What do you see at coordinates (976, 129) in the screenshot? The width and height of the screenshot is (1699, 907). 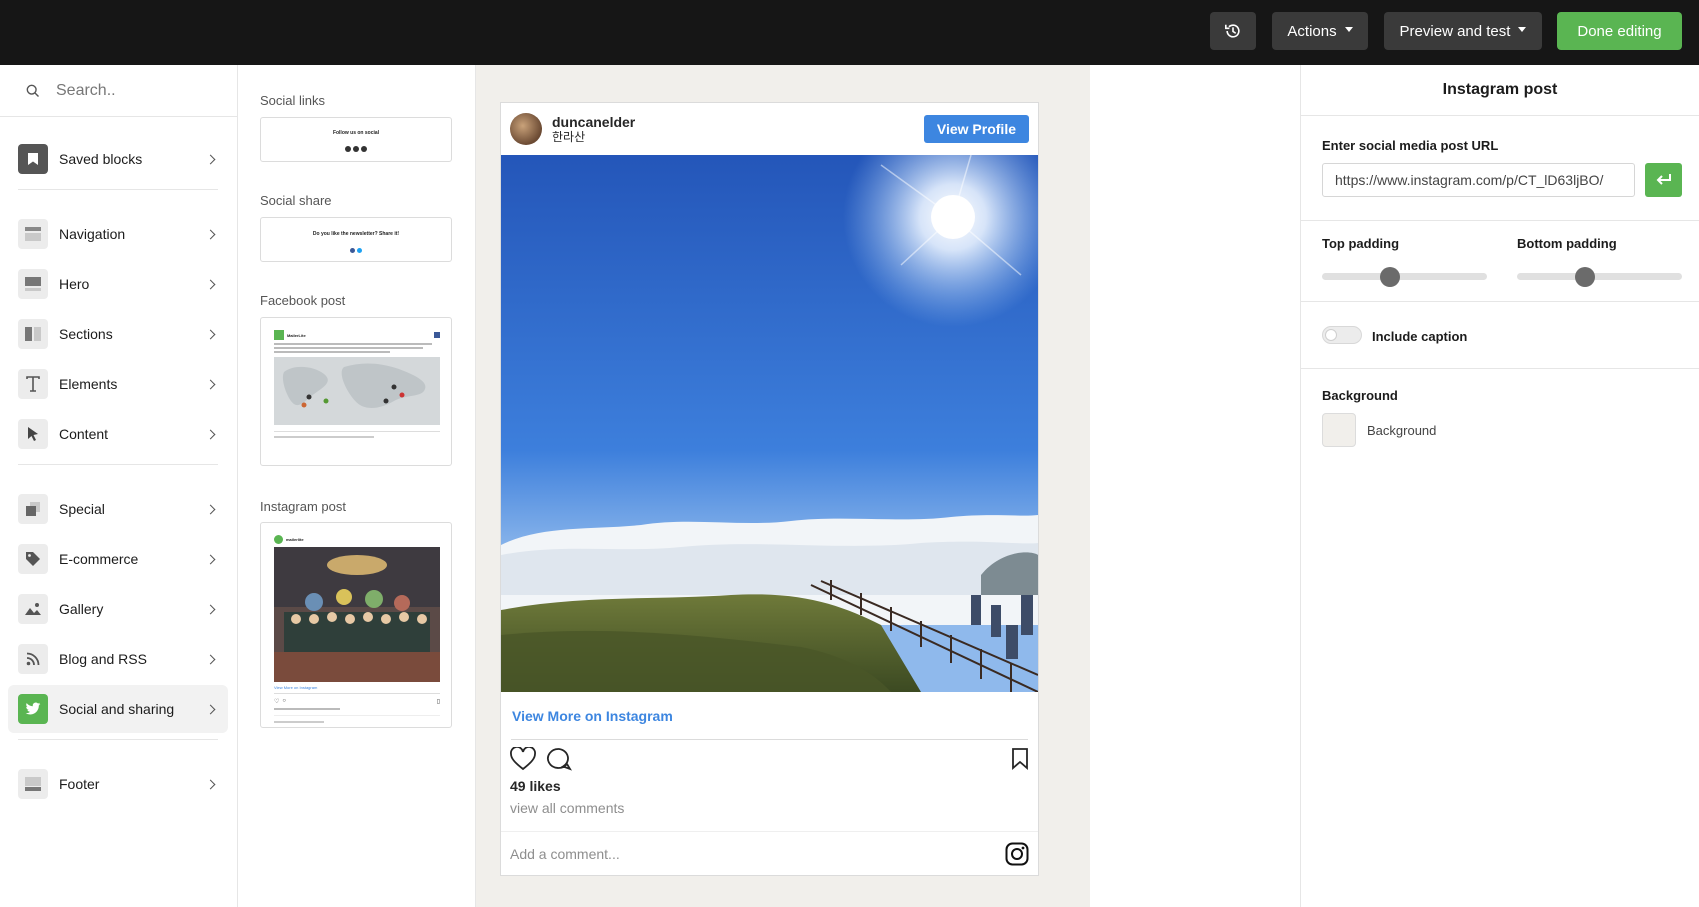 I see `view-profile-button: View Profile` at bounding box center [976, 129].